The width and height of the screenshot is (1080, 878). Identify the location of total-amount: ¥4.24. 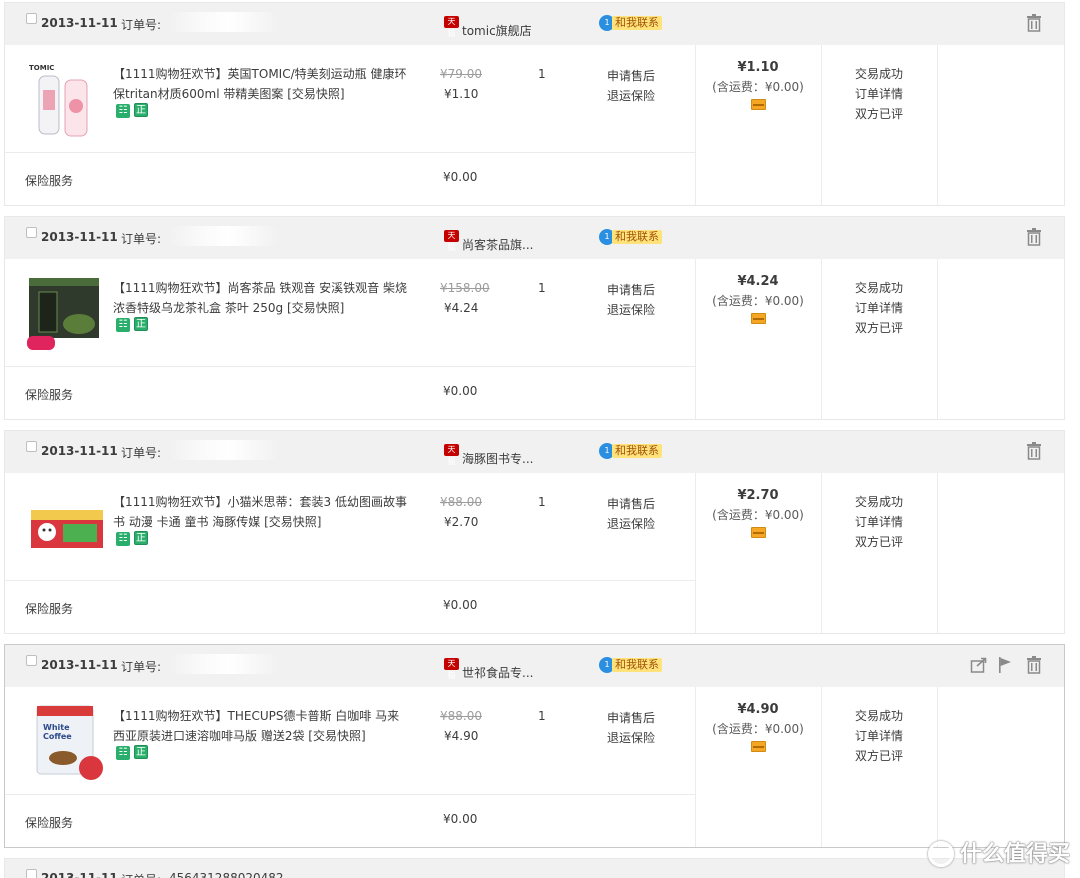
(758, 281).